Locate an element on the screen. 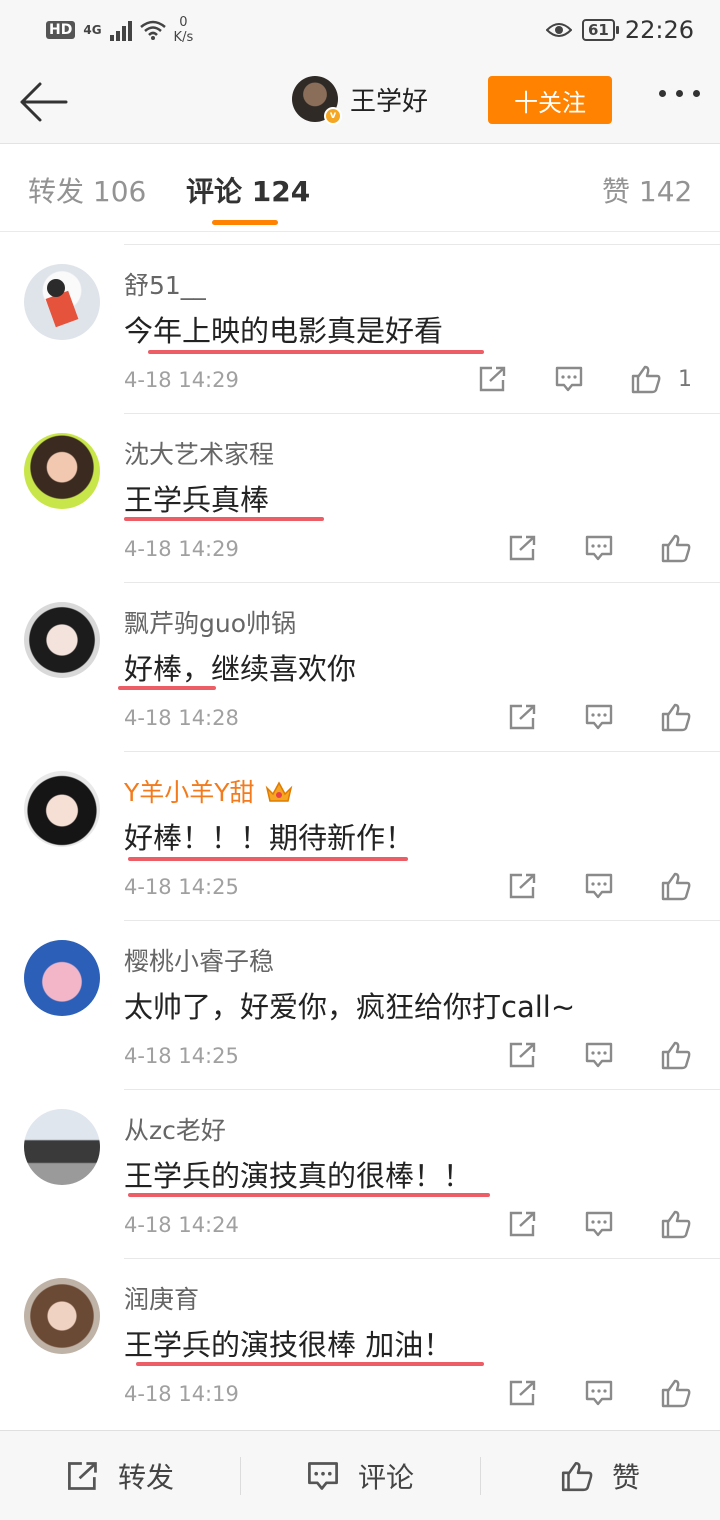  comment-username: 飘芹驹guo帅锅 is located at coordinates (210, 622).